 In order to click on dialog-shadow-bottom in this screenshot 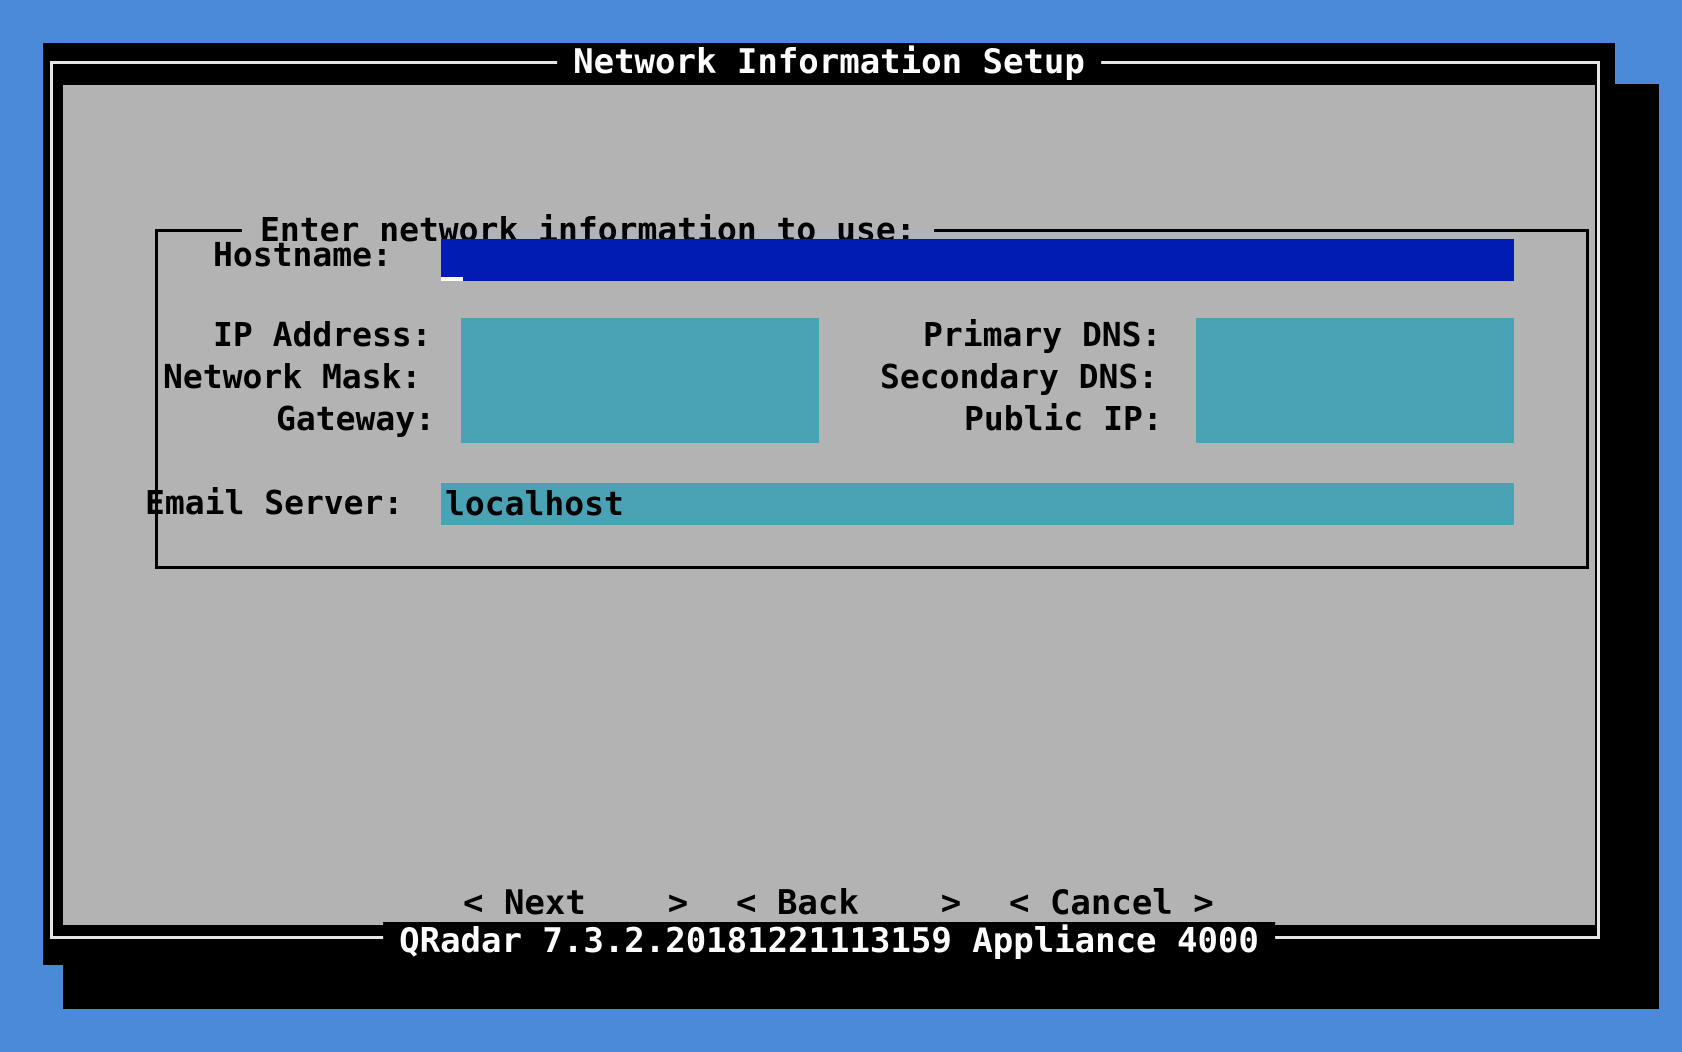, I will do `click(861, 987)`.